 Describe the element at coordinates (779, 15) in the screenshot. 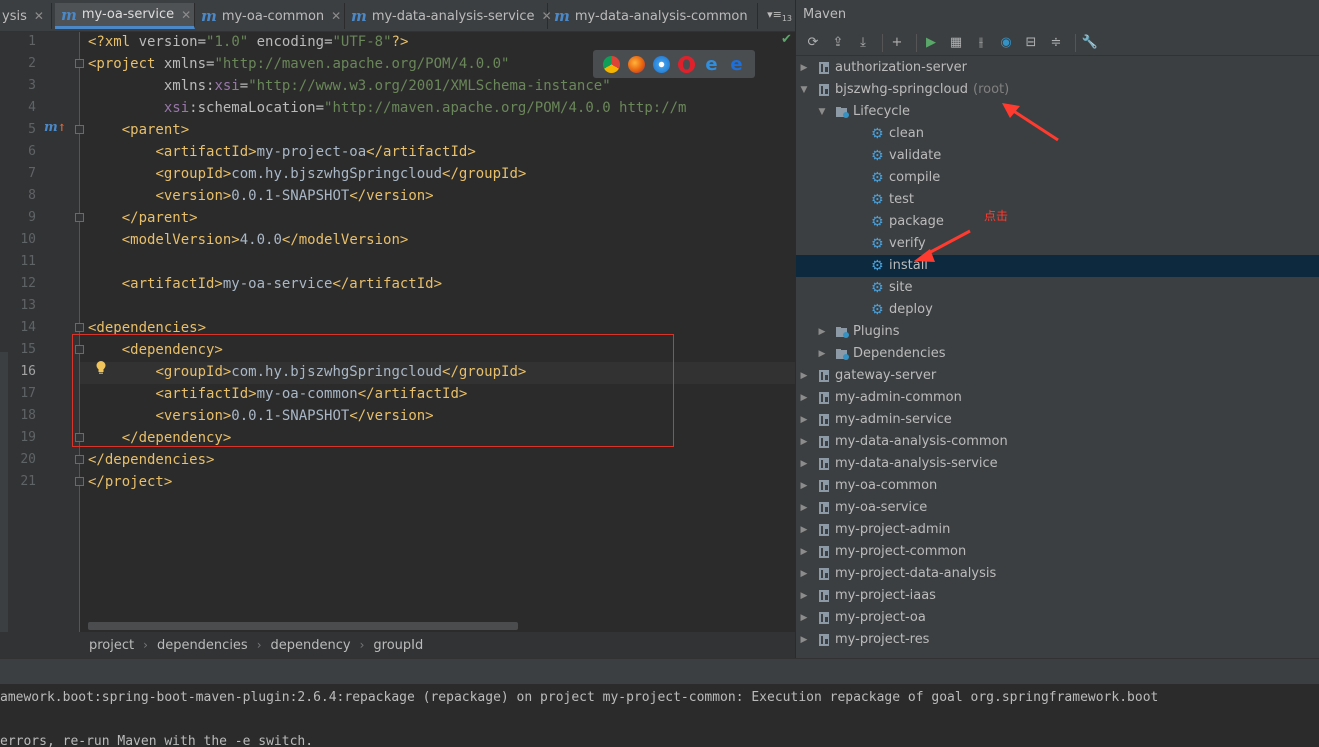

I see `tab-overflow-button: ▾≡13` at that location.